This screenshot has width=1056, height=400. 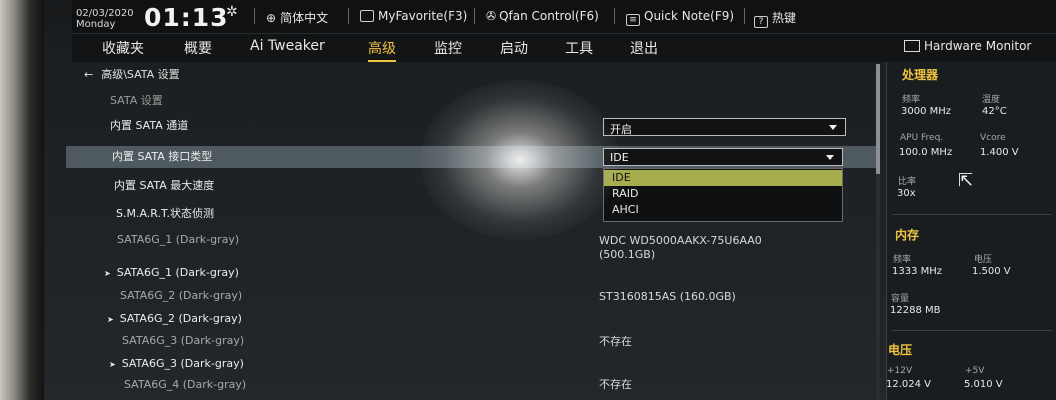 I want to click on port1-drive-size: (500.1GB), so click(x=627, y=254).